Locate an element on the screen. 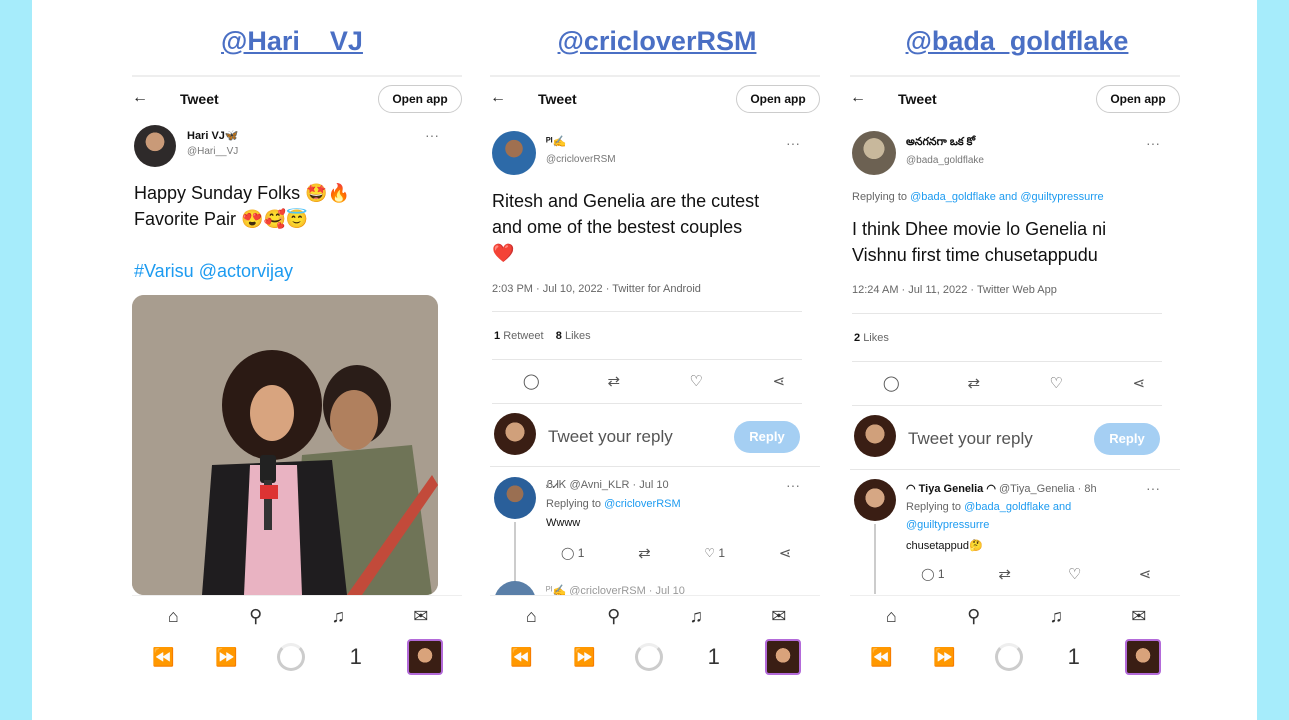 The width and height of the screenshot is (1289, 720). thread-line is located at coordinates (515, 552).